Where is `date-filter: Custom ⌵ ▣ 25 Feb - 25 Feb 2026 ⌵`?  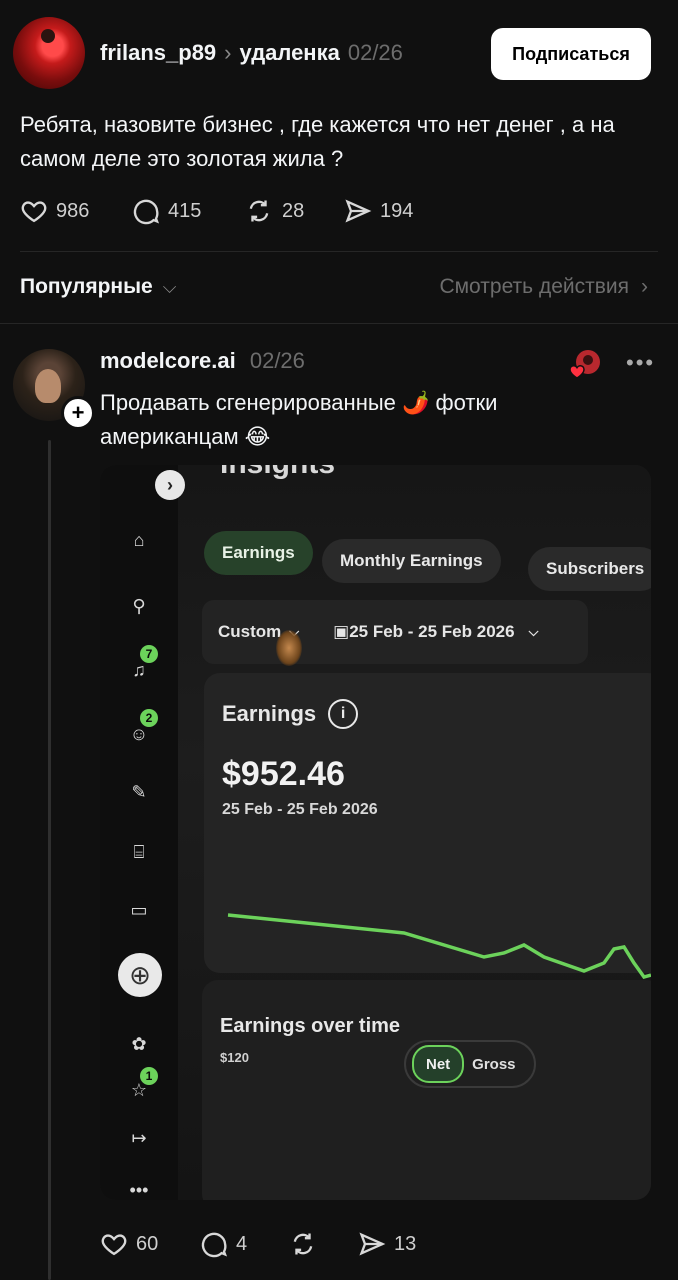
date-filter: Custom ⌵ ▣ 25 Feb - 25 Feb 2026 ⌵ is located at coordinates (395, 632).